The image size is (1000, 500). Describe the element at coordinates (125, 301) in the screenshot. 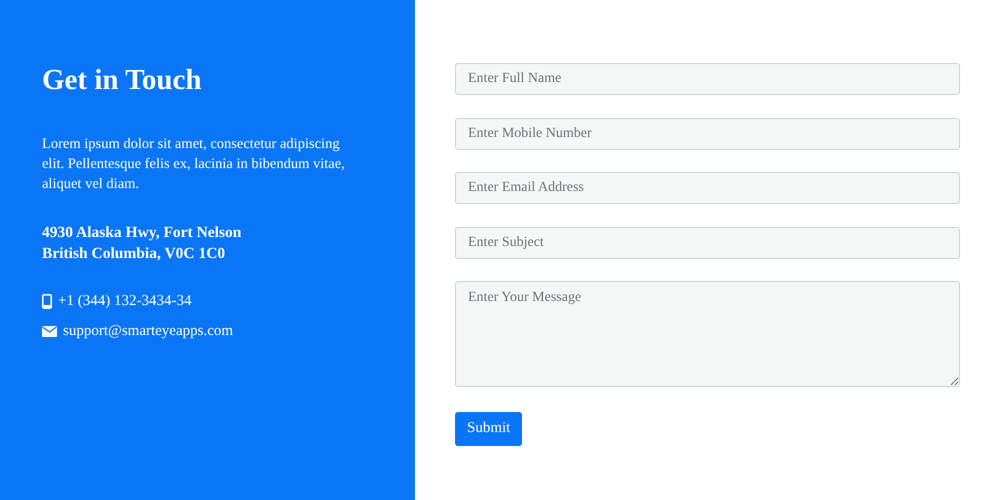

I see `contact-detail: +1 (344) 132-3434-34` at that location.